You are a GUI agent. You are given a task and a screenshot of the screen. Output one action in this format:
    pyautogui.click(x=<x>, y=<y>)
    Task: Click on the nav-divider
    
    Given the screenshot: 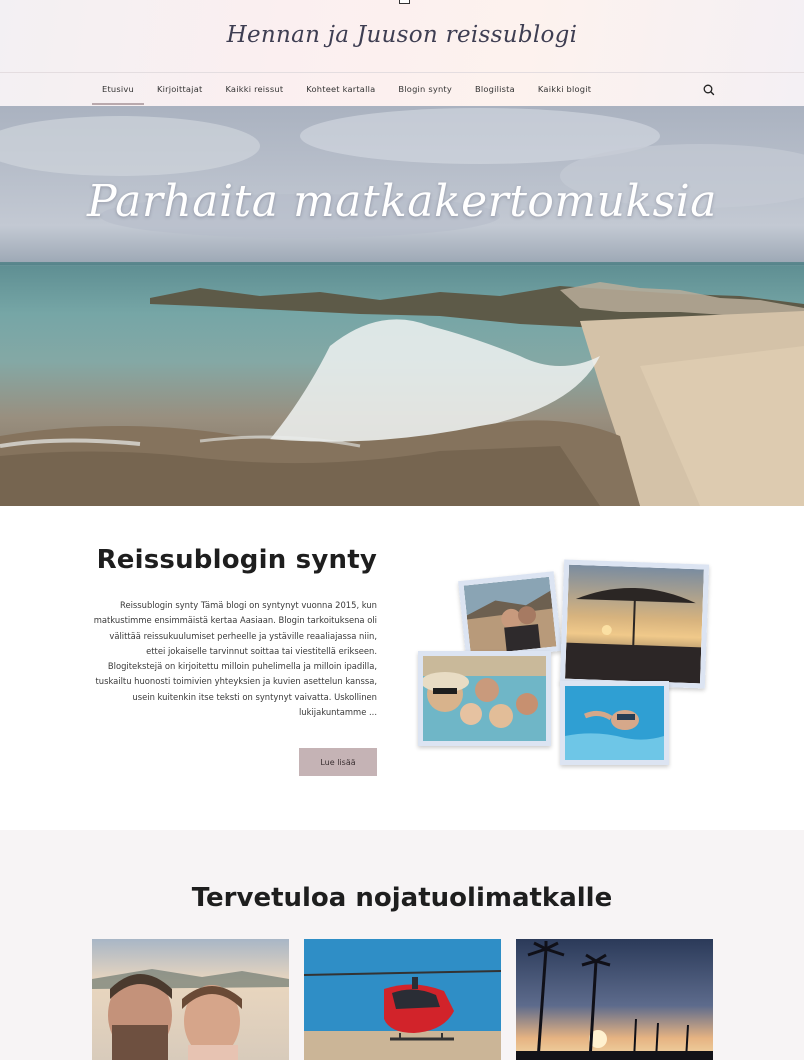 What is the action you would take?
    pyautogui.click(x=402, y=72)
    